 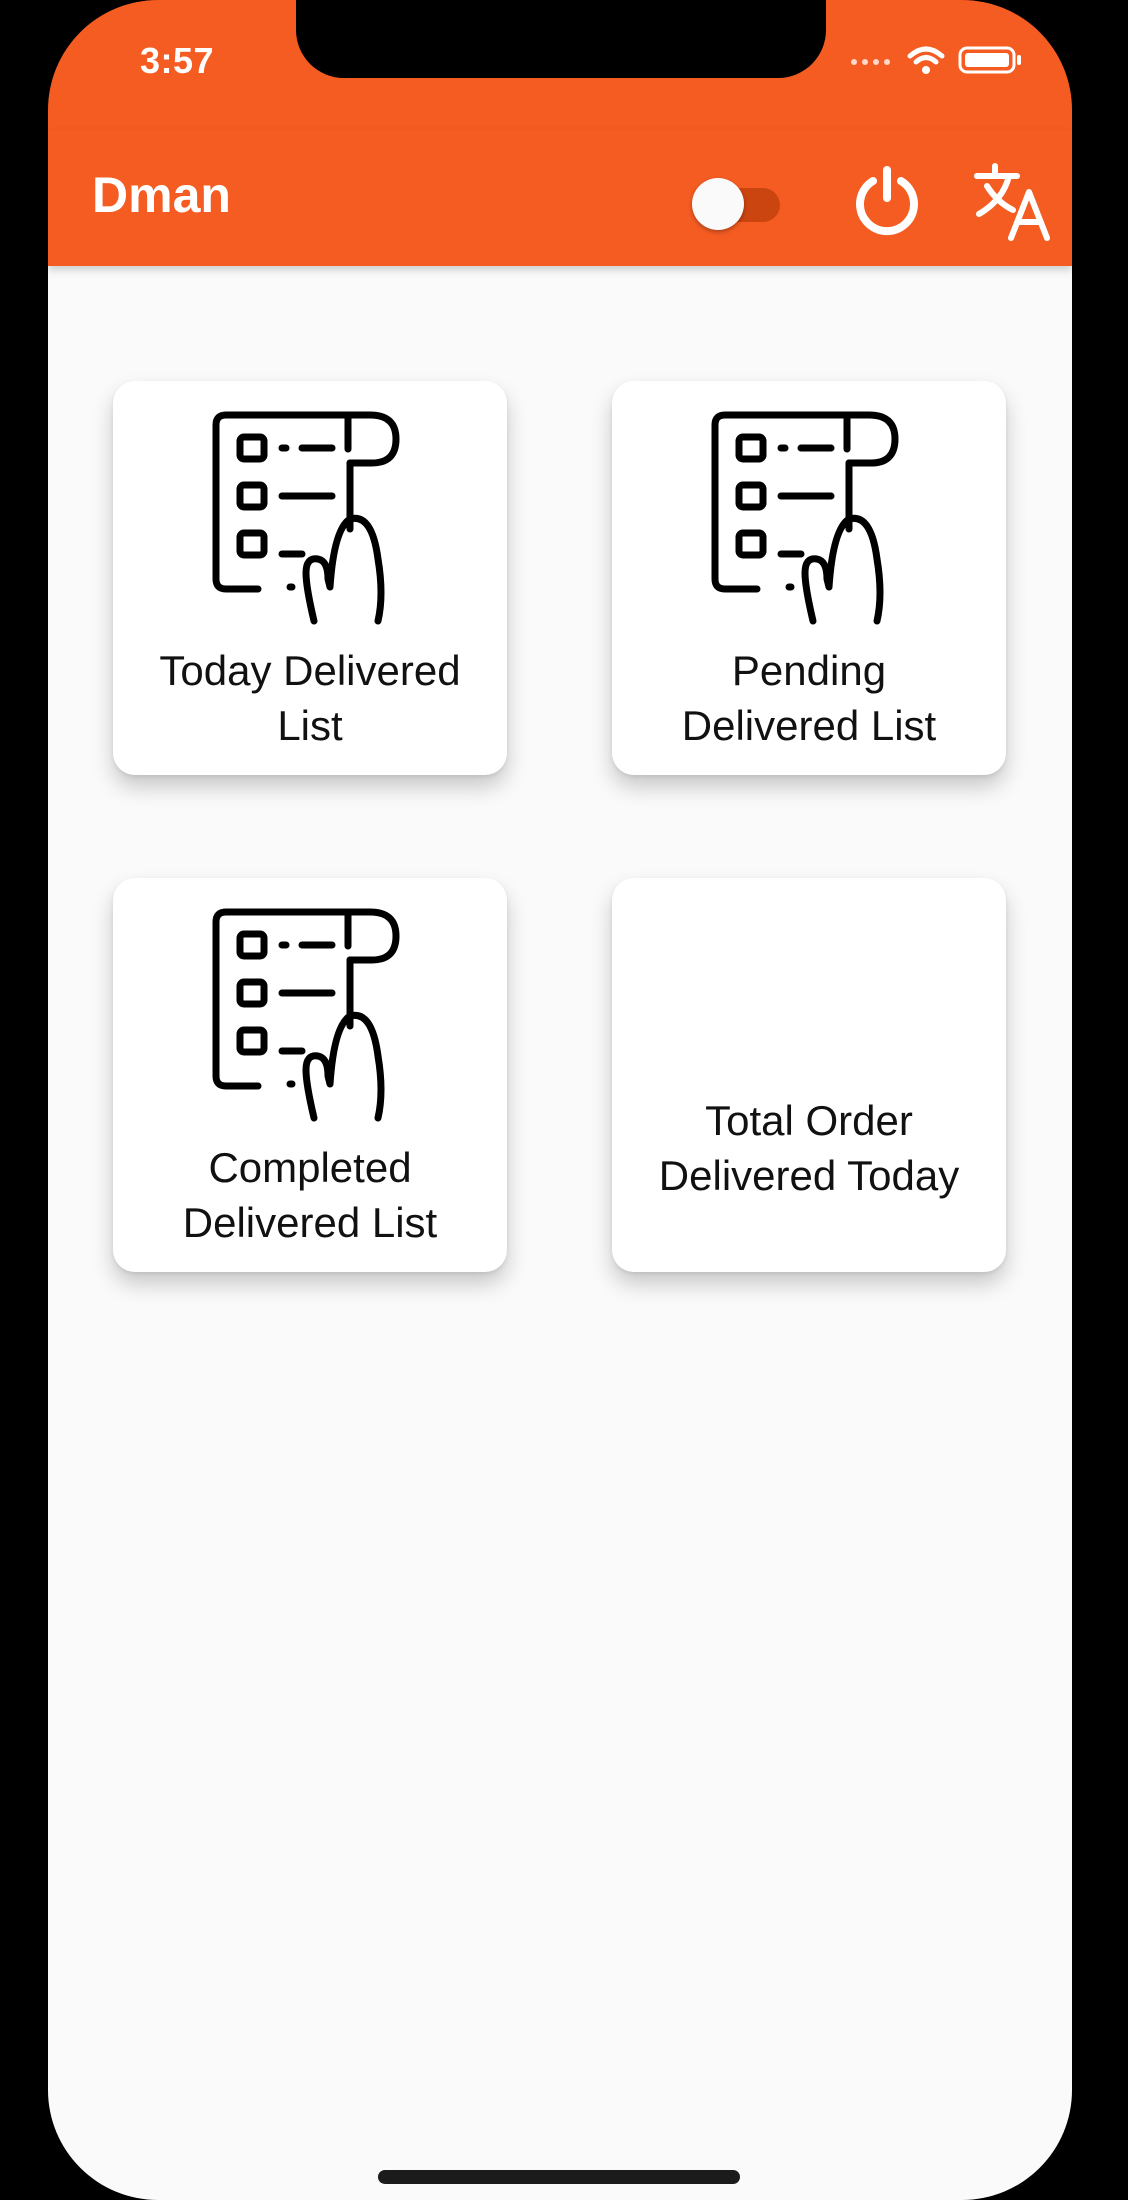 What do you see at coordinates (161, 195) in the screenshot?
I see `app-title: Dman` at bounding box center [161, 195].